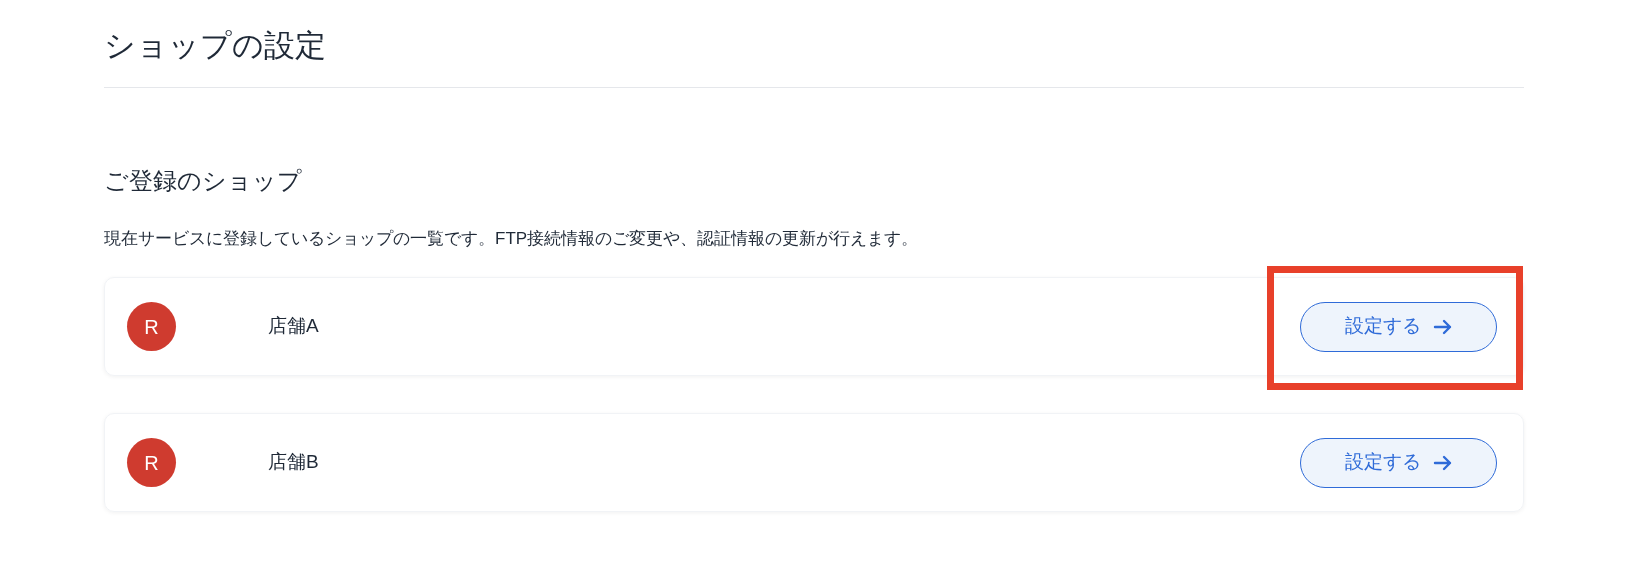  I want to click on shop-name: 店舗A, so click(293, 326).